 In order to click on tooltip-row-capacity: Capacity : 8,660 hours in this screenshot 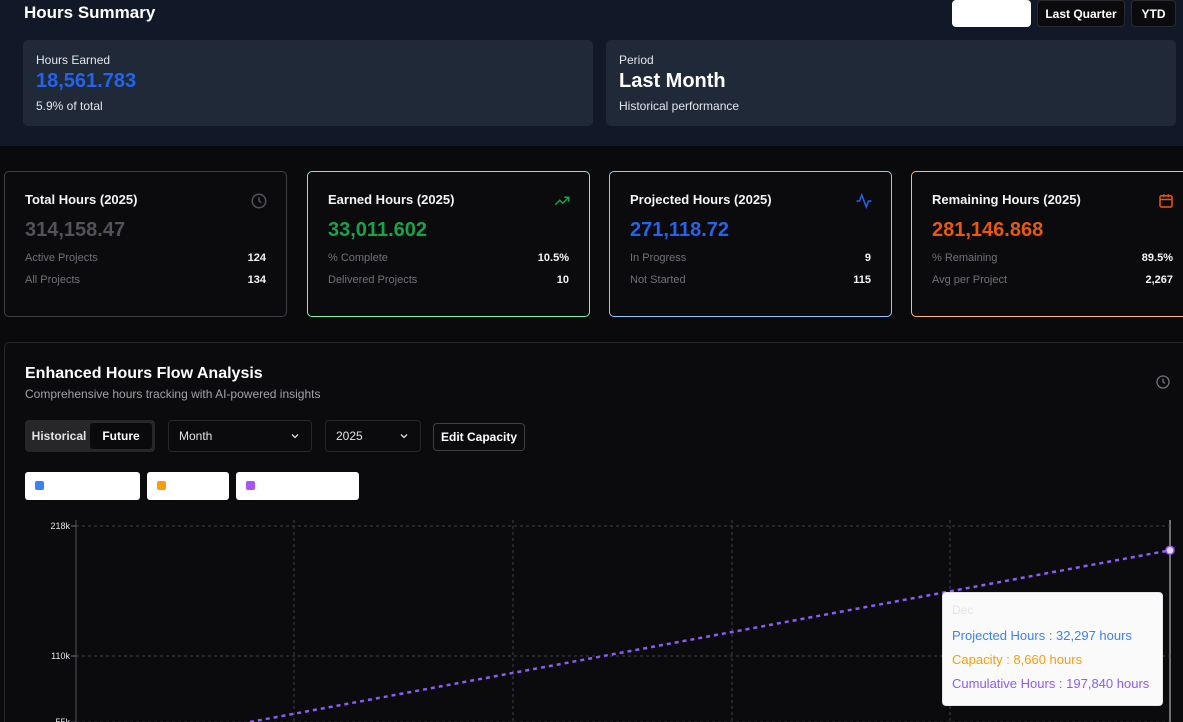, I will do `click(1017, 659)`.